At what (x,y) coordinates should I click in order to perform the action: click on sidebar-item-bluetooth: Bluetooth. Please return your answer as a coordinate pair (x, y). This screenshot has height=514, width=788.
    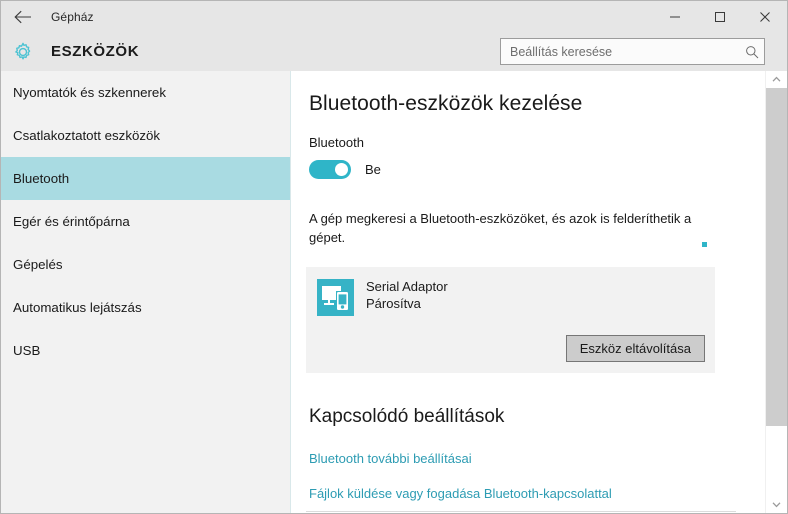
    Looking at the image, I should click on (145, 178).